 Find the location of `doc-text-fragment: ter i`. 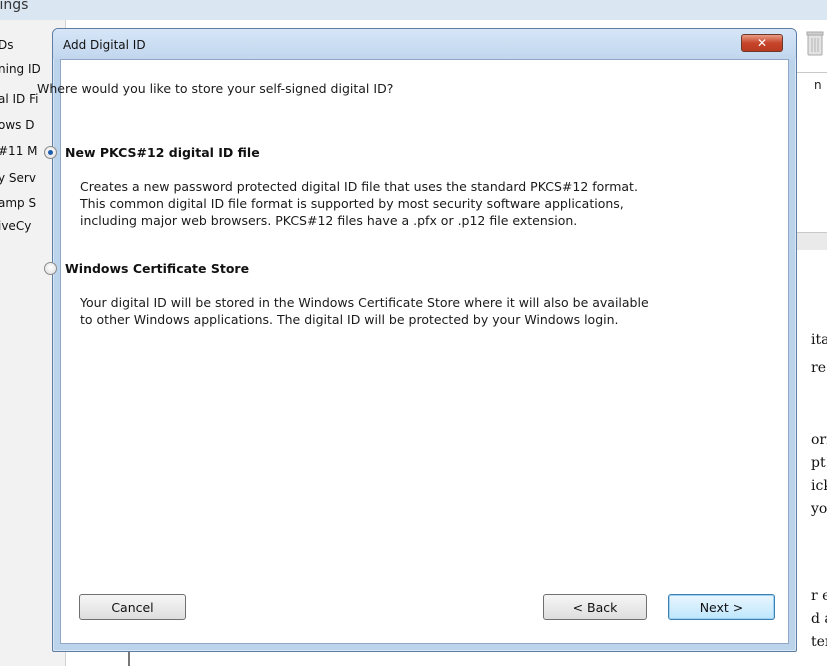

doc-text-fragment: ter i is located at coordinates (819, 642).